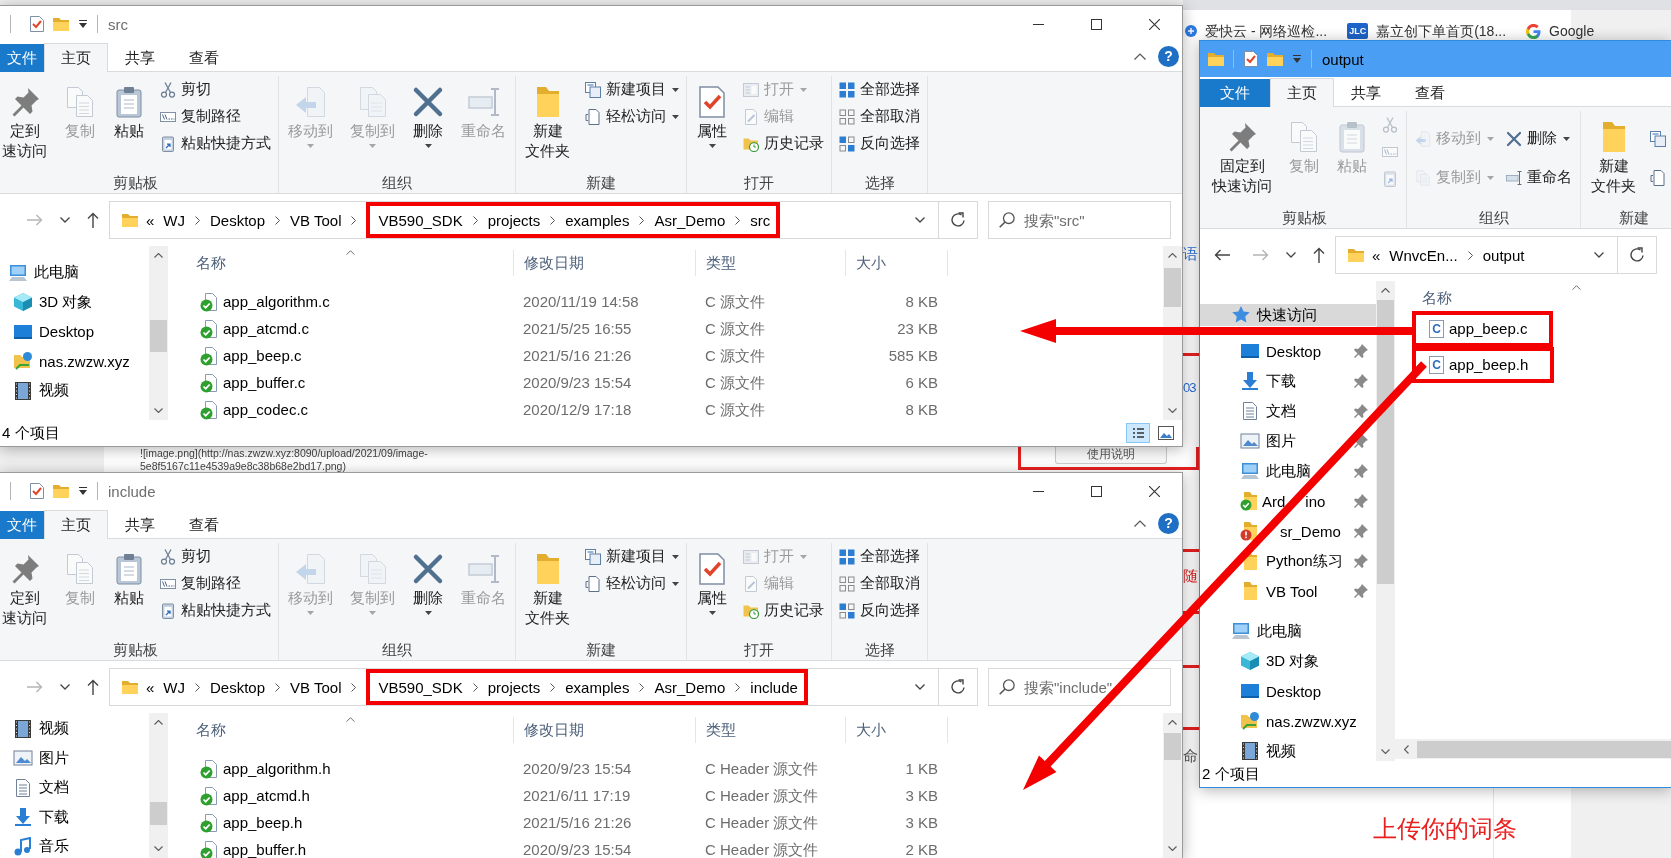  Describe the element at coordinates (1079, 220) in the screenshot. I see `search-field: 搜索"src"` at that location.